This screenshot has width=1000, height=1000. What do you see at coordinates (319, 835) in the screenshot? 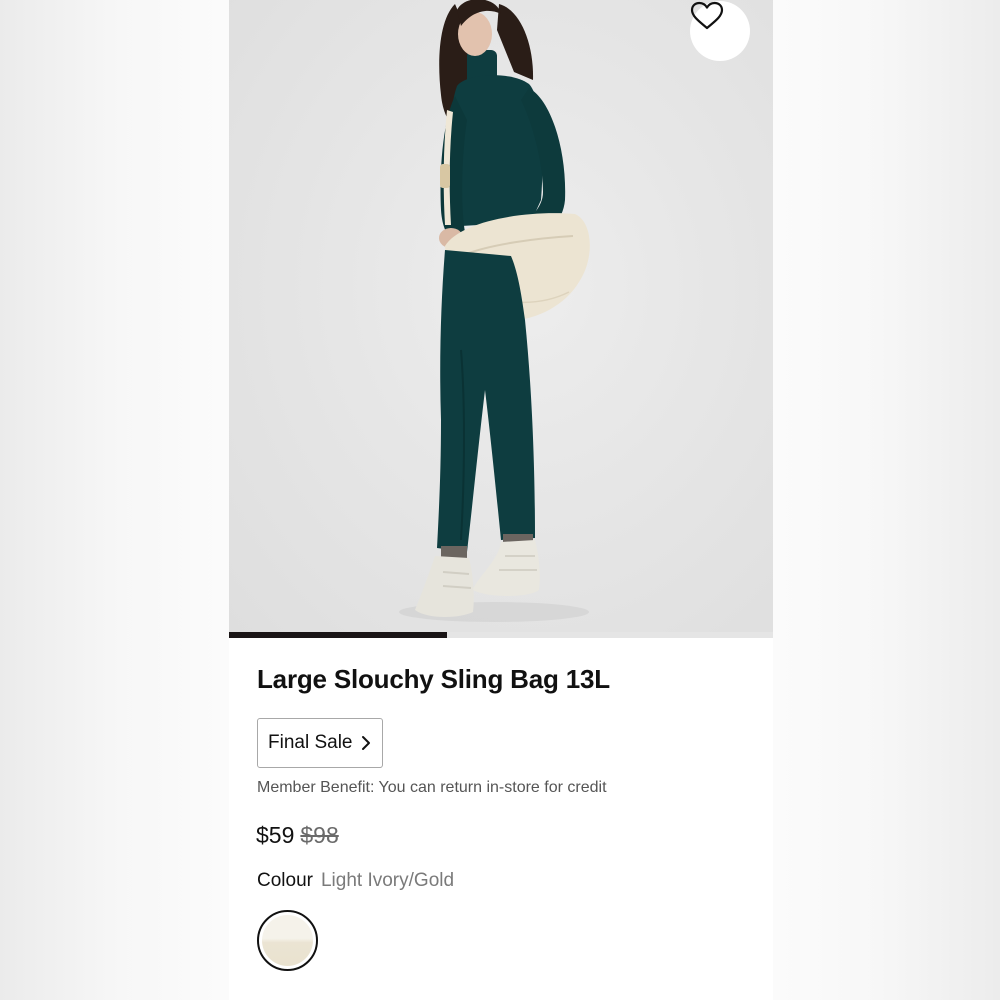
I see `original-price: $98` at bounding box center [319, 835].